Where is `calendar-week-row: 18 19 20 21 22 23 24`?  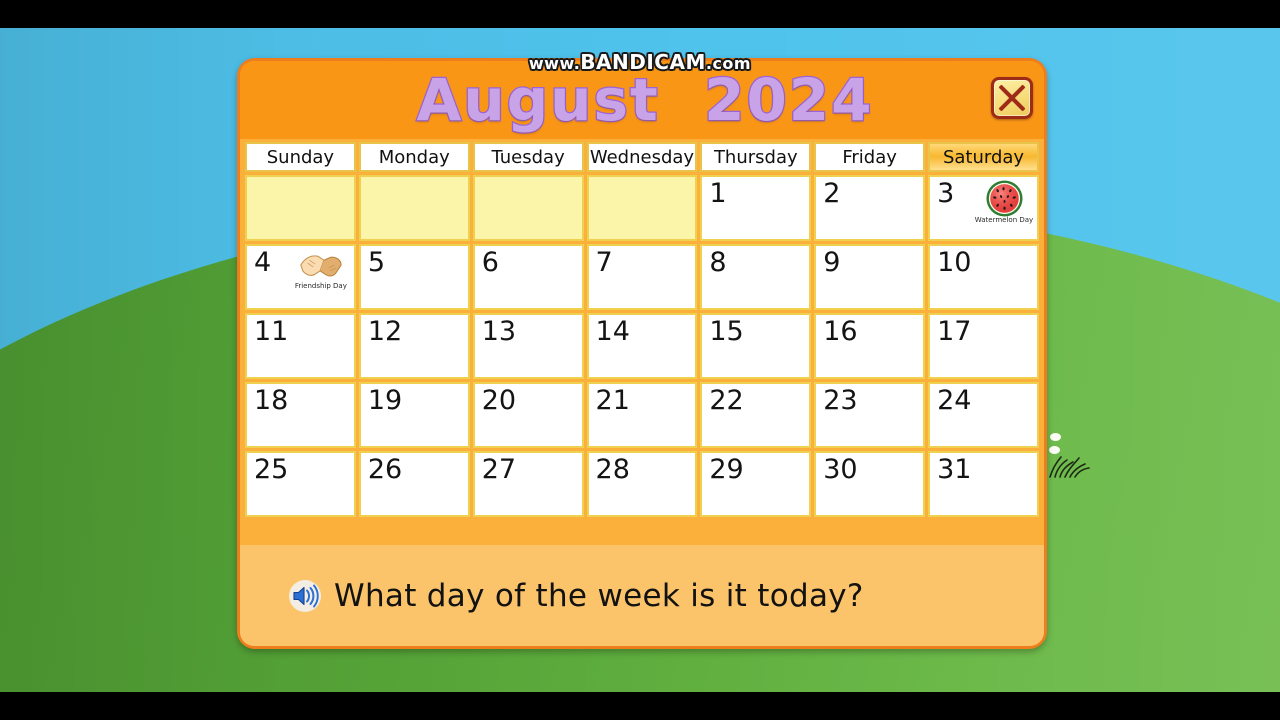 calendar-week-row: 18 19 20 21 22 23 24 is located at coordinates (642, 415).